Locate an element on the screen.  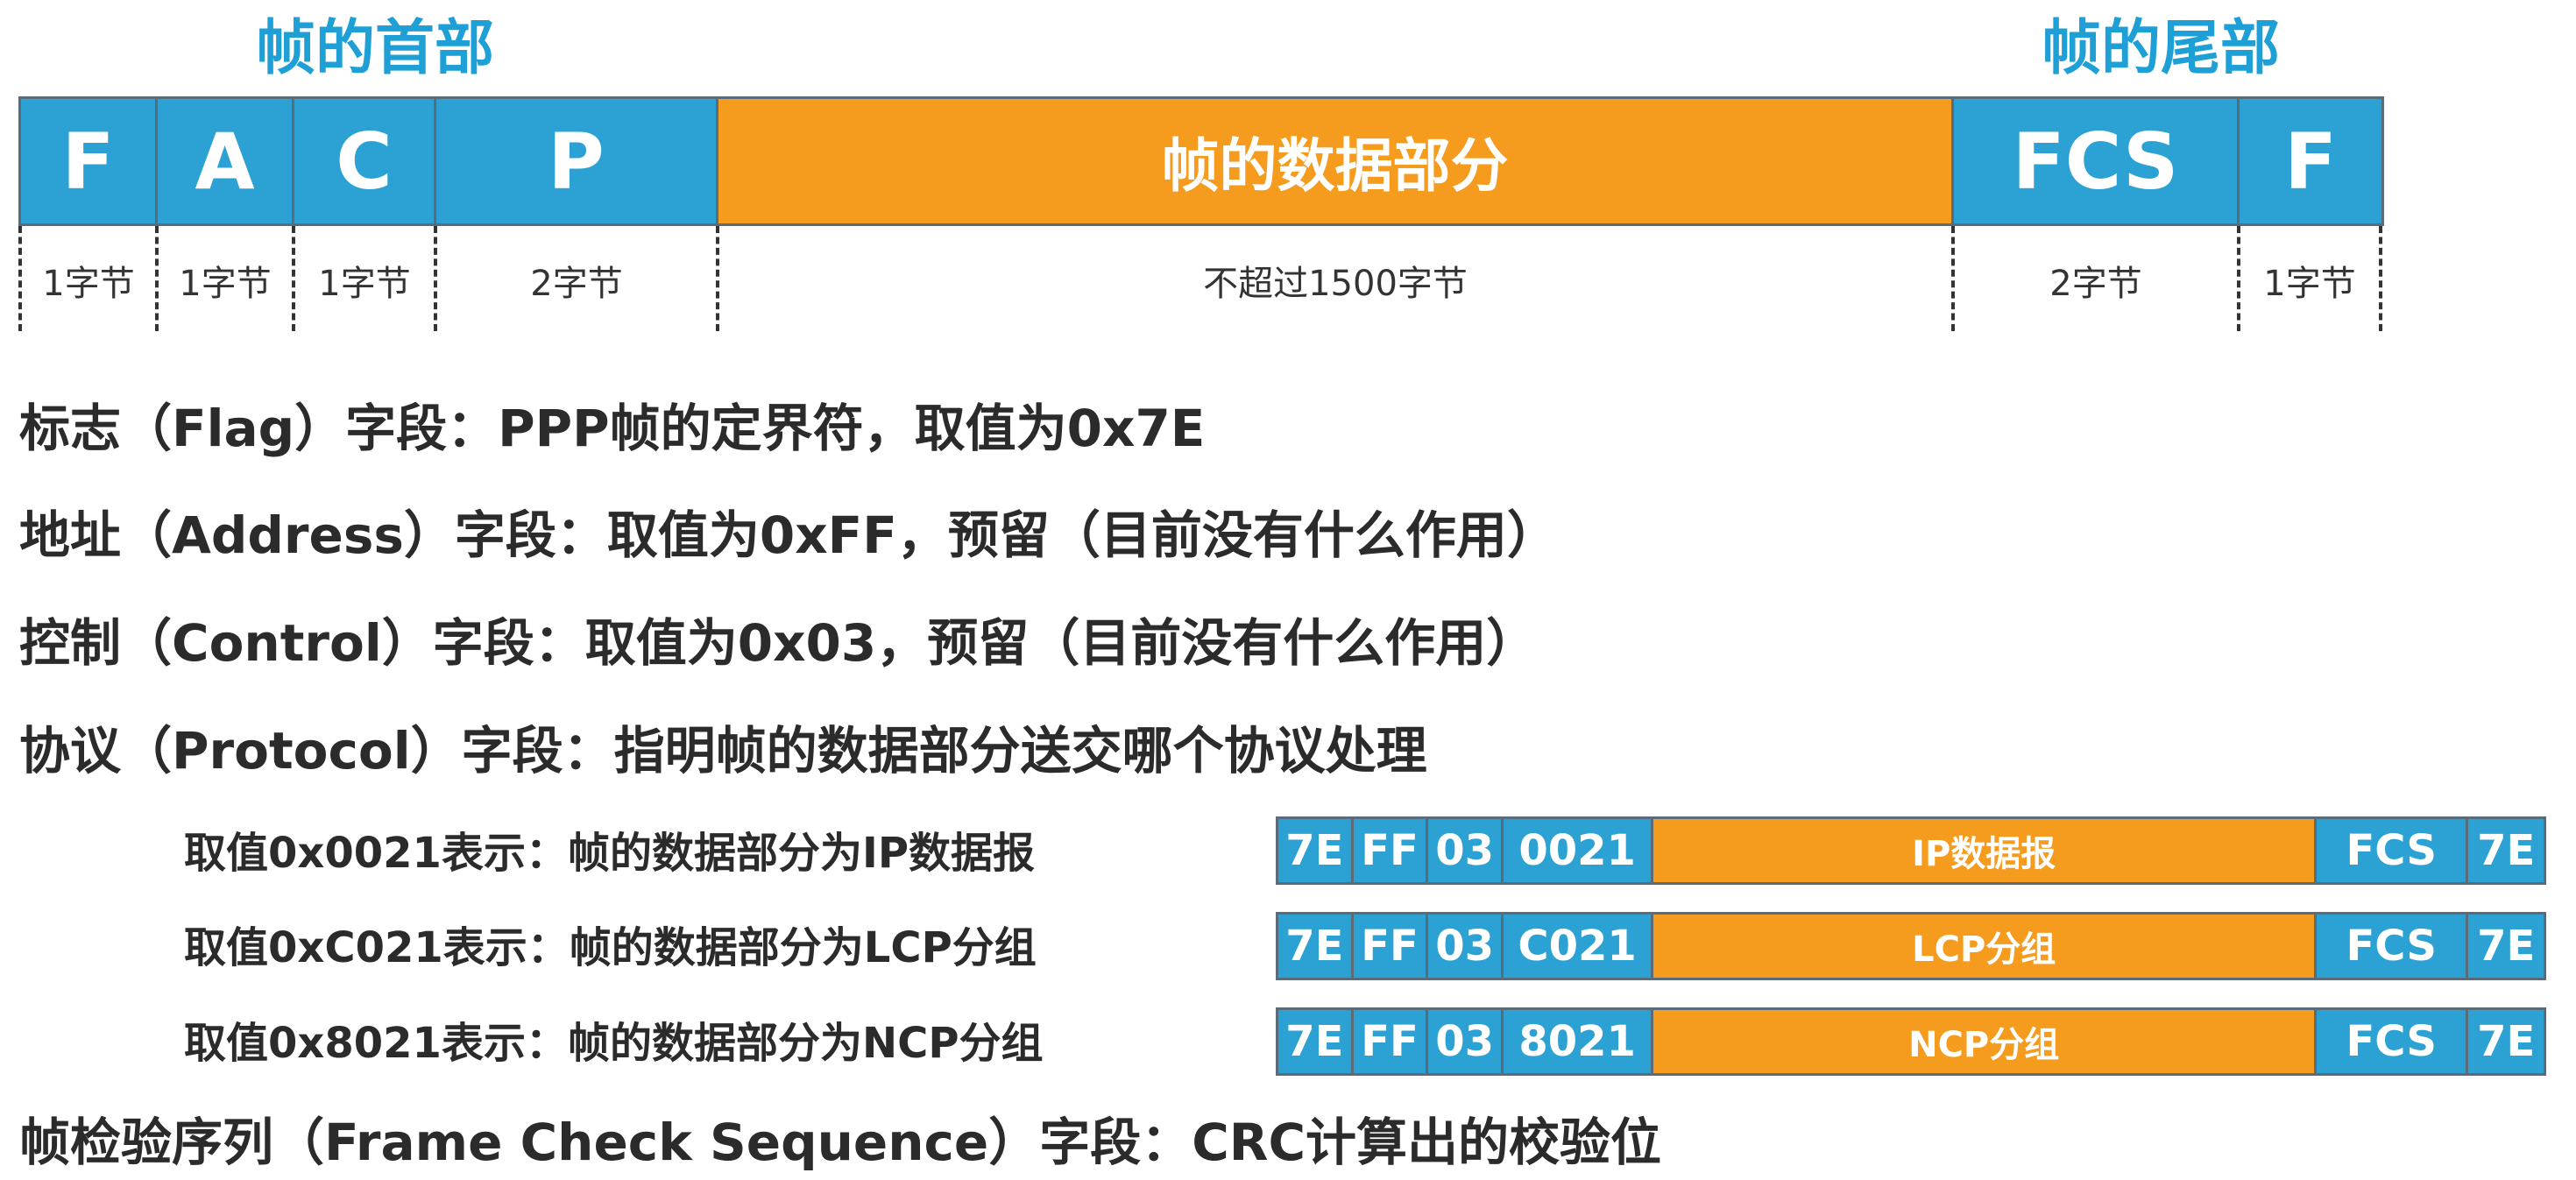
example-cell: 0021 is located at coordinates (1578, 850).